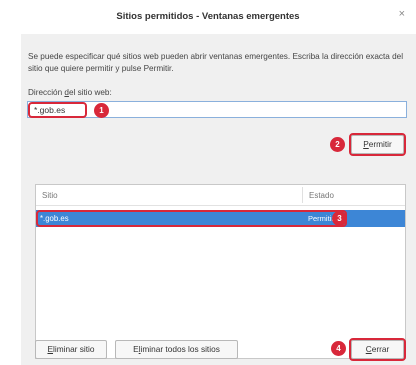 Image resolution: width=416 pixels, height=365 pixels. What do you see at coordinates (71, 349) in the screenshot?
I see `remove-site-button: Eliminar sitio` at bounding box center [71, 349].